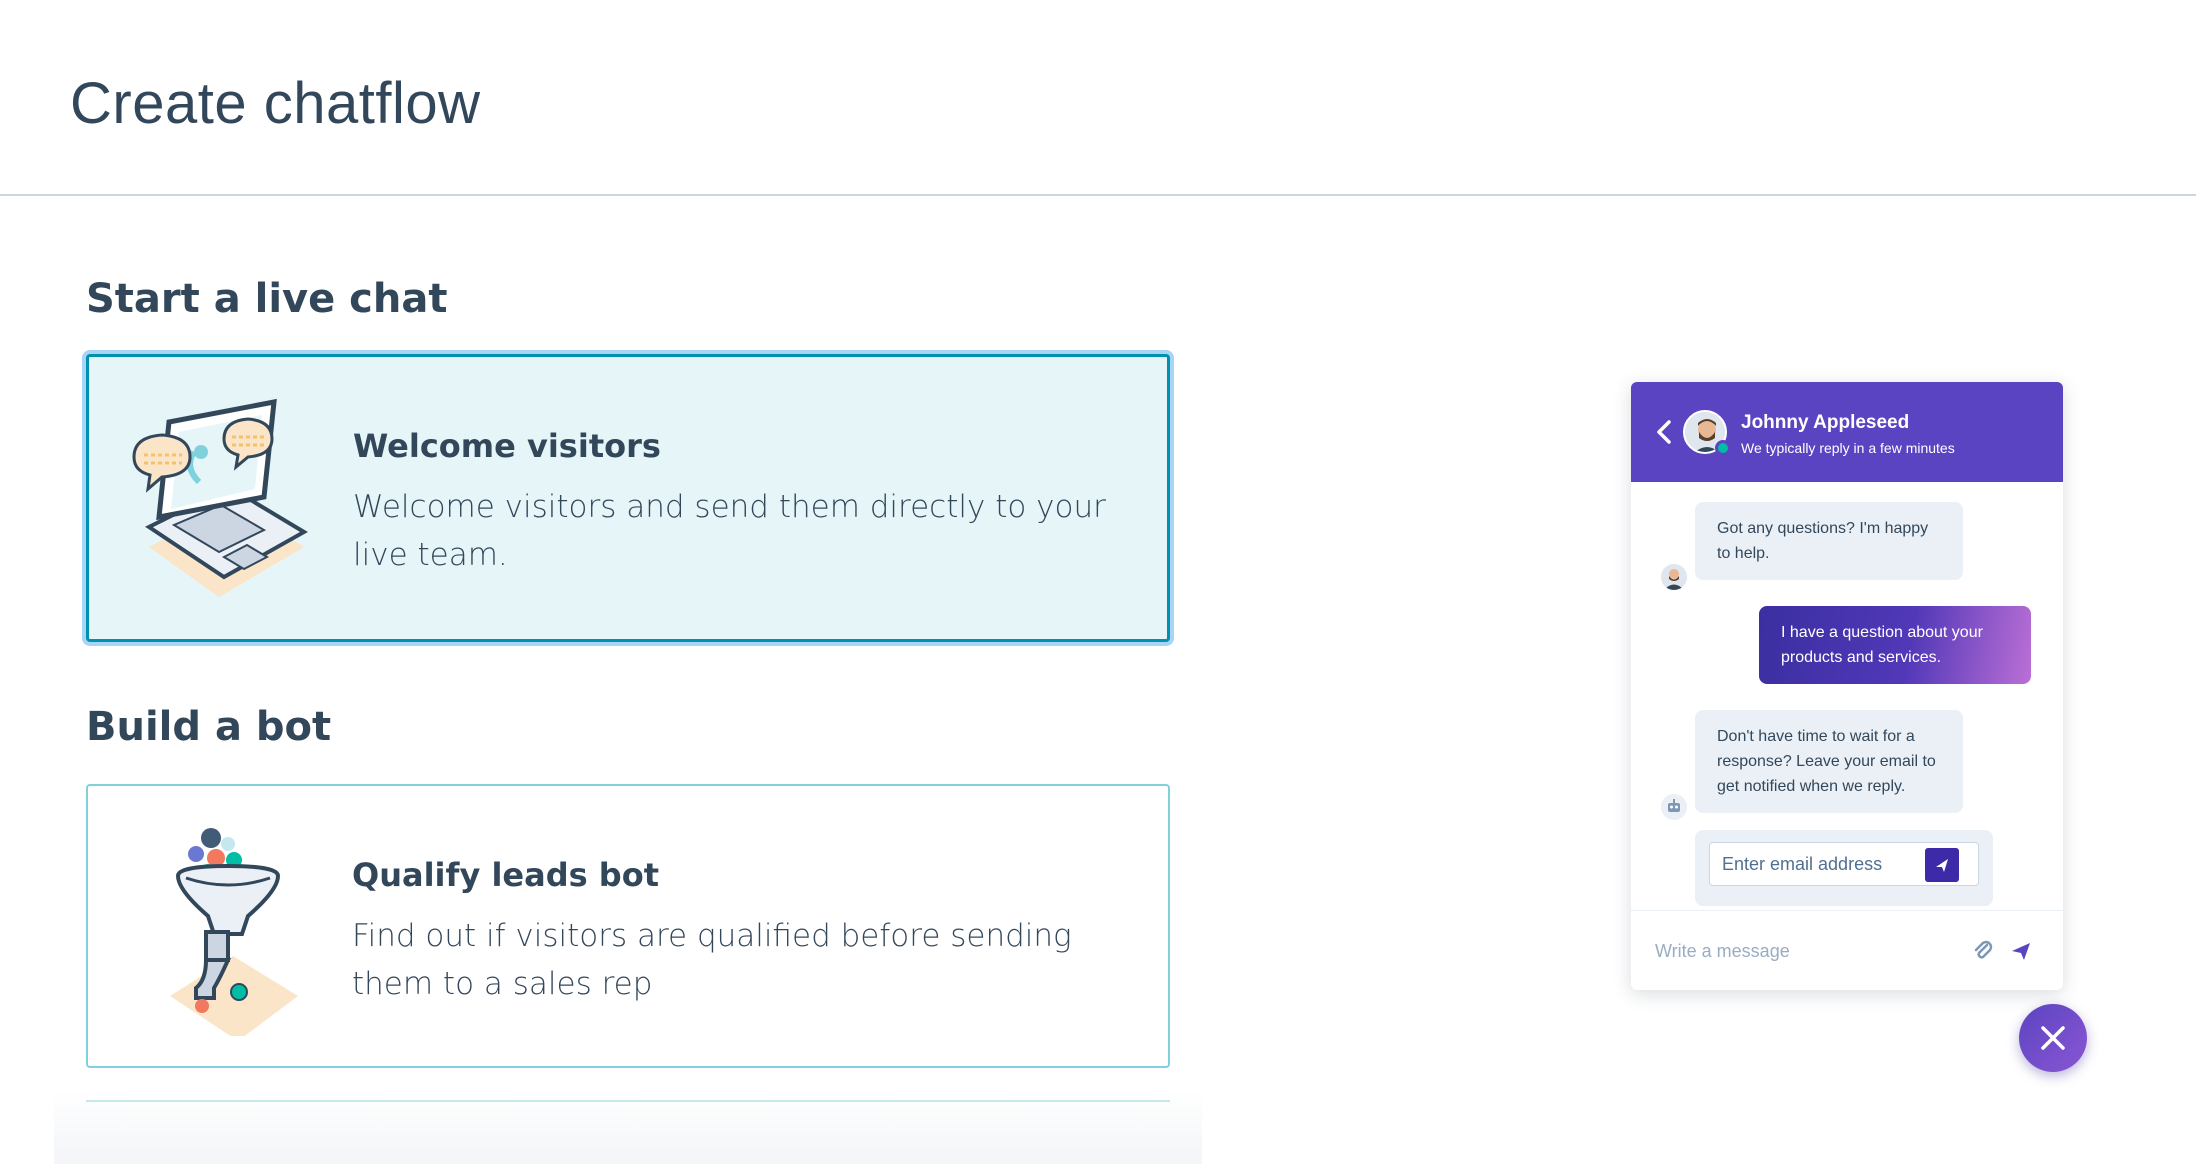 The width and height of the screenshot is (2196, 1164). Describe the element at coordinates (209, 727) in the screenshot. I see `section-heading-build-bot: Build a bot` at that location.